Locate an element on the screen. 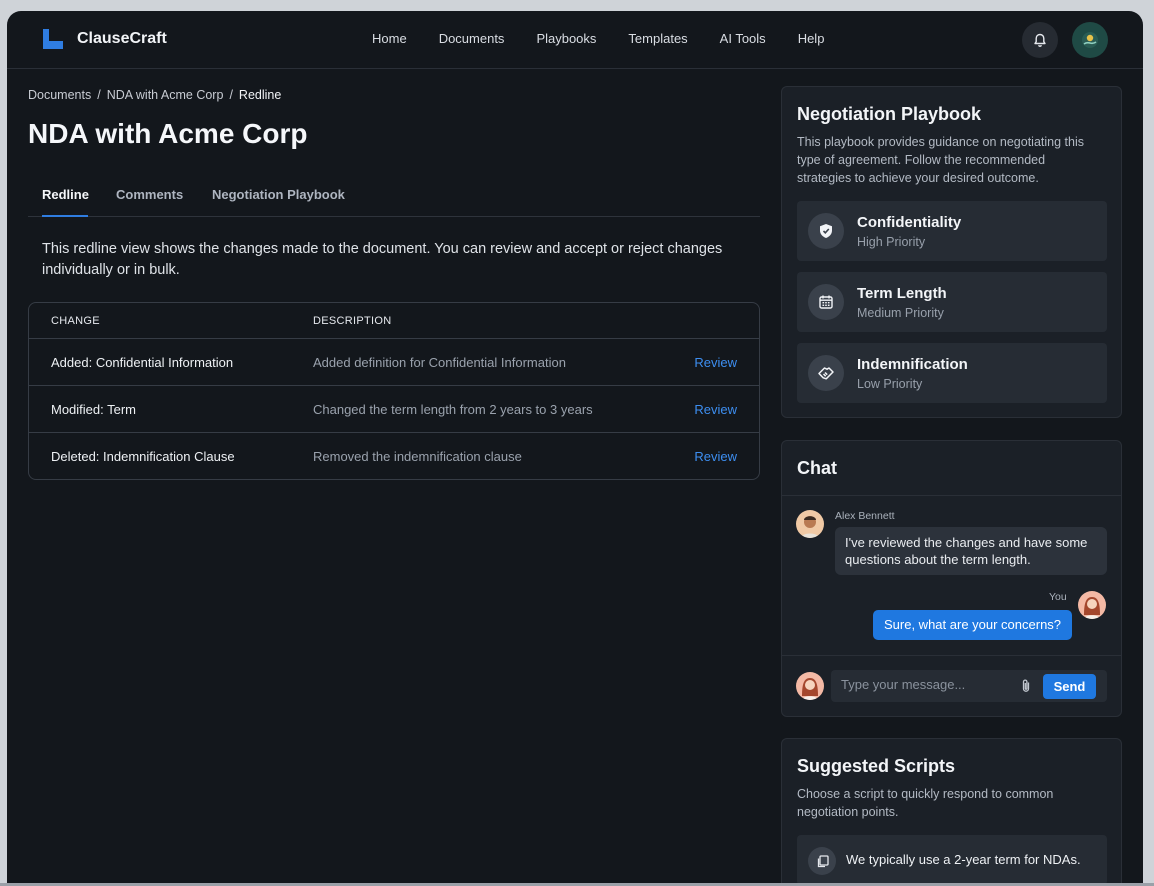  breadcrumb-nda: NDA with Acme Corp is located at coordinates (165, 95).